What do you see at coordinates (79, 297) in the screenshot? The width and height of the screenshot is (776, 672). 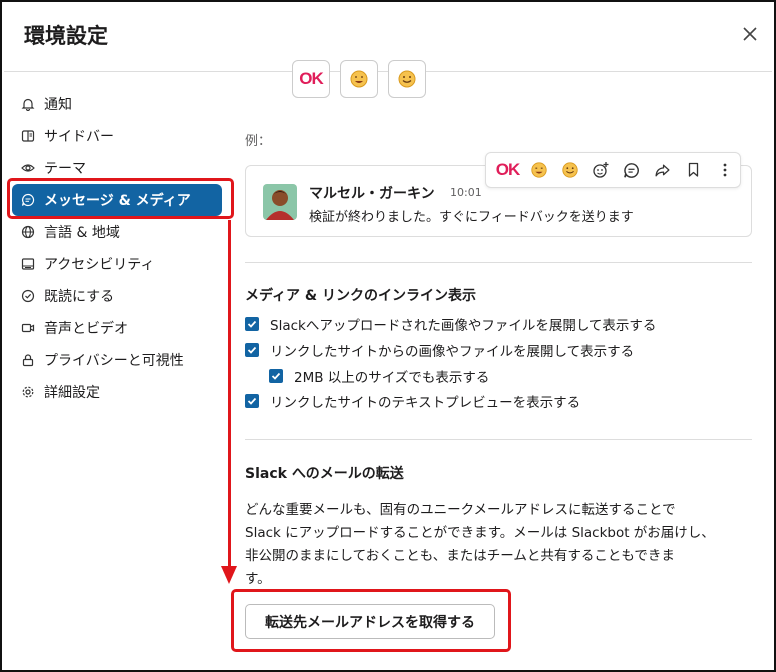 I see `sidebar-item-label: 既読にする` at bounding box center [79, 297].